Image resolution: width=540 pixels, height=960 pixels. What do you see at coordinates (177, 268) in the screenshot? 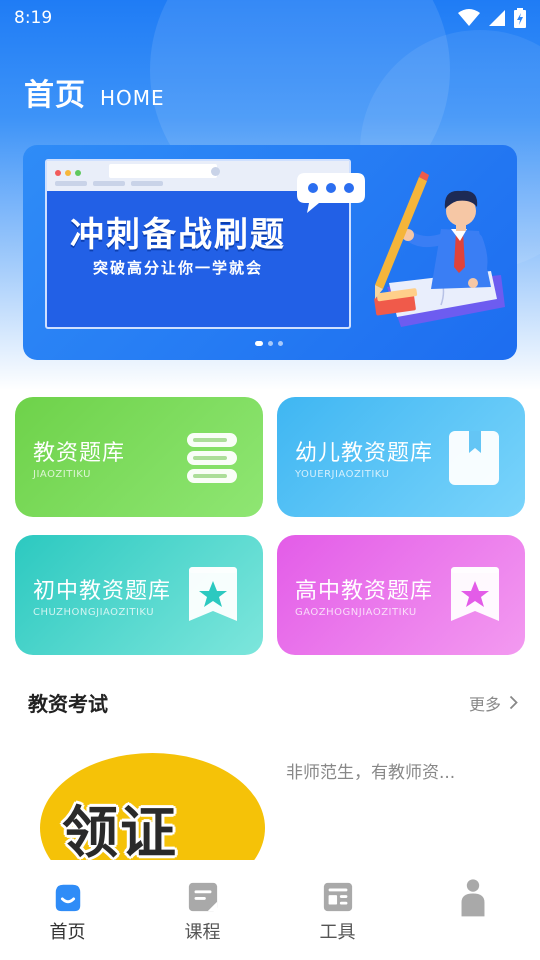
I see `banner-subtitle: 突破高分让你一学就会` at bounding box center [177, 268].